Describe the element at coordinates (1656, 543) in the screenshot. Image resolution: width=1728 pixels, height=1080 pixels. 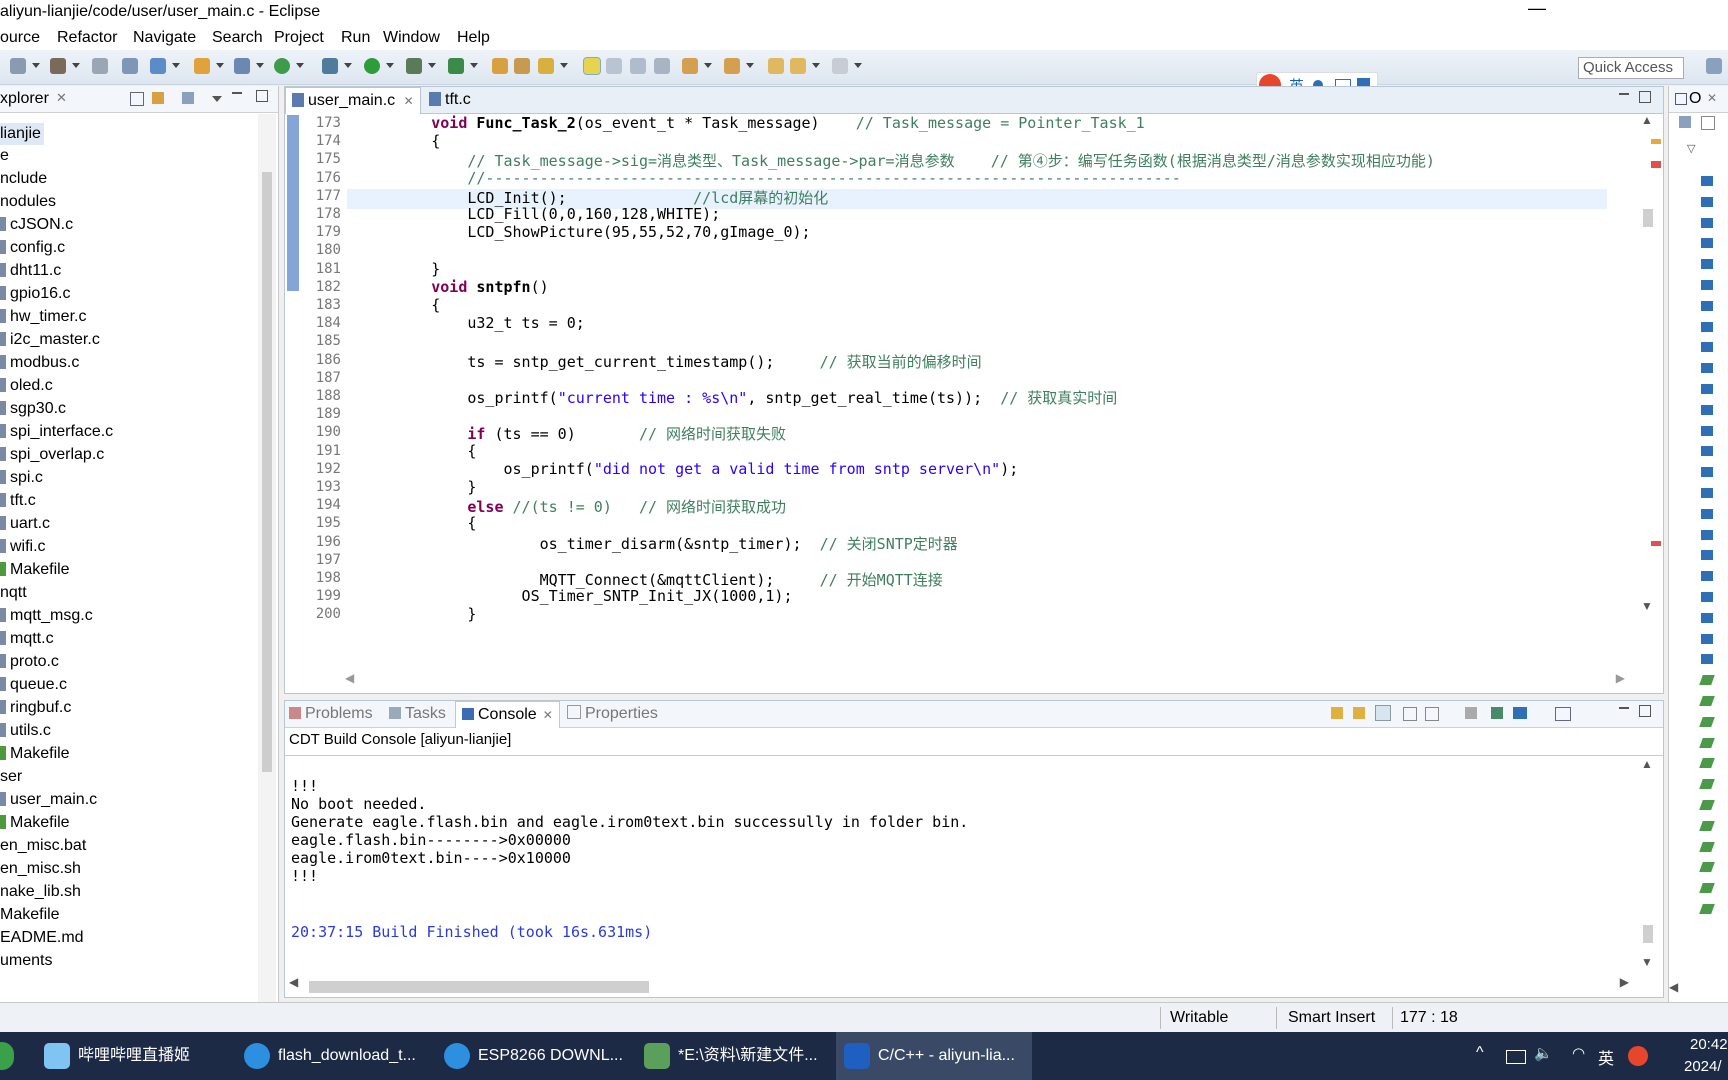
I see `overview-error-marker` at that location.